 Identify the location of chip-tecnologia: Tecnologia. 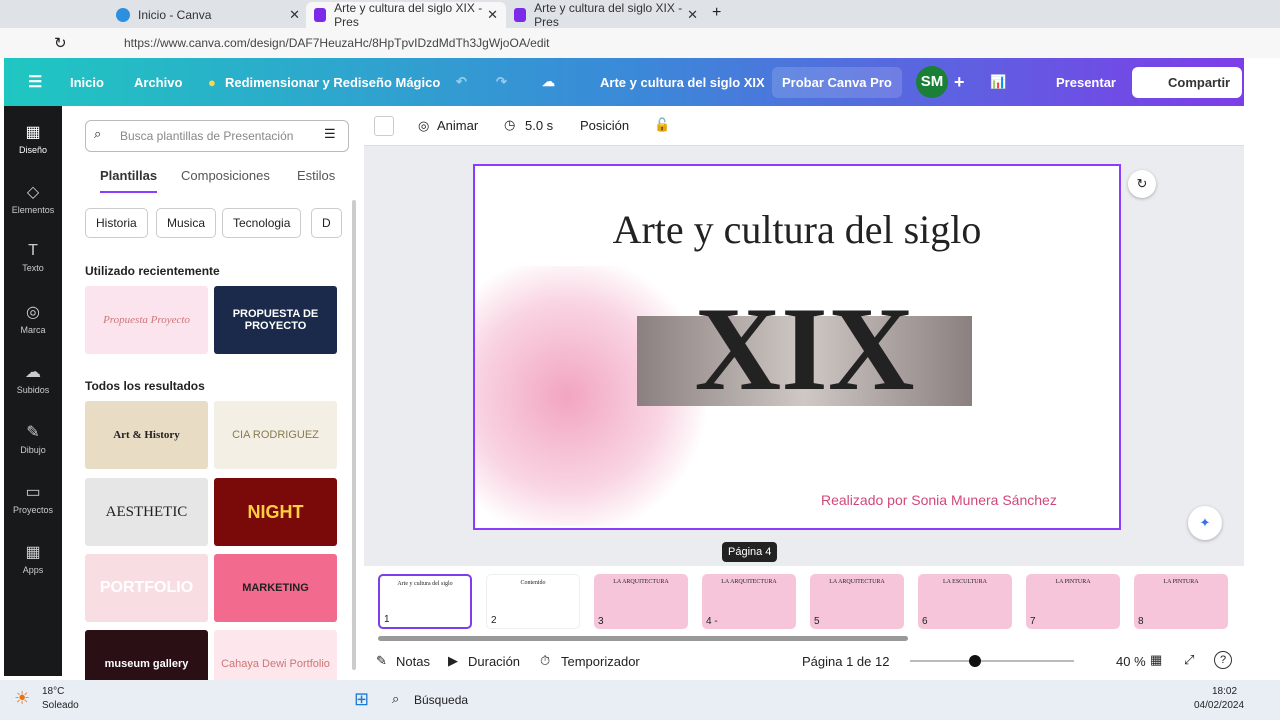
(262, 223).